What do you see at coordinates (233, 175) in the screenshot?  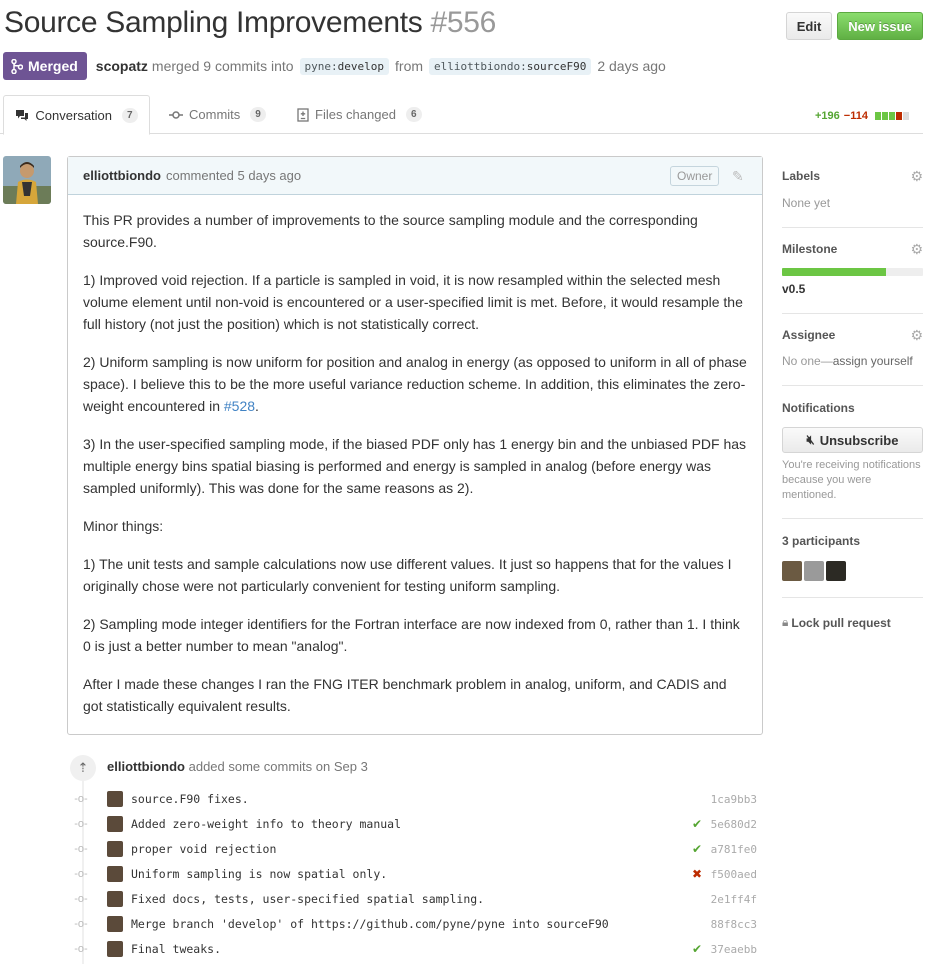 I see `comment-time: commented 5 days ago` at bounding box center [233, 175].